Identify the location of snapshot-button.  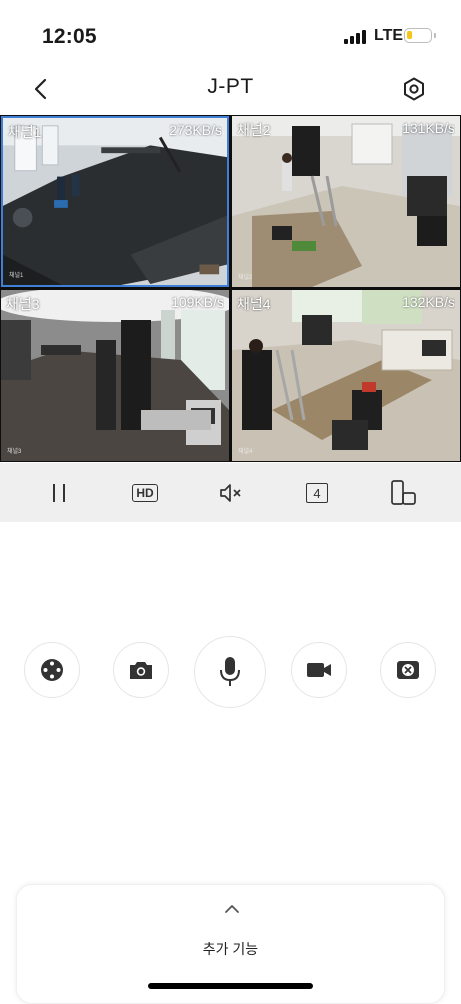
(141, 670).